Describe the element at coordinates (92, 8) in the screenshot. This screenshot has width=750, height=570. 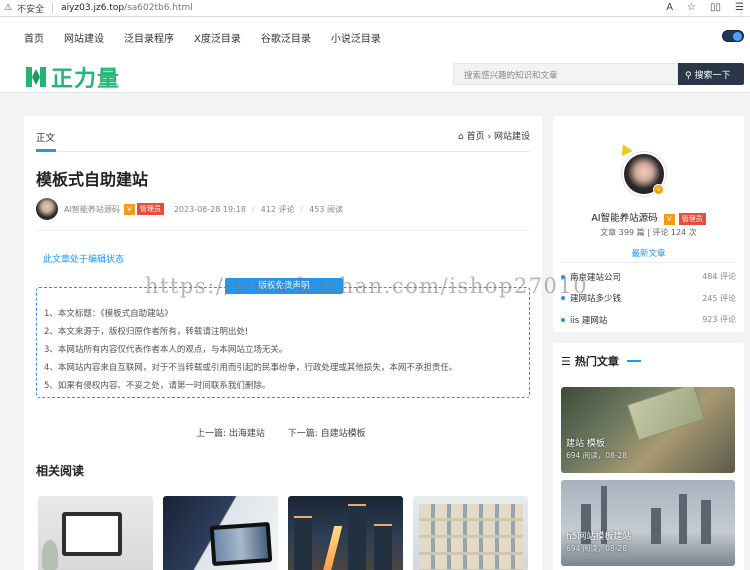
I see `url-host: aiyz03.jz6.top` at that location.